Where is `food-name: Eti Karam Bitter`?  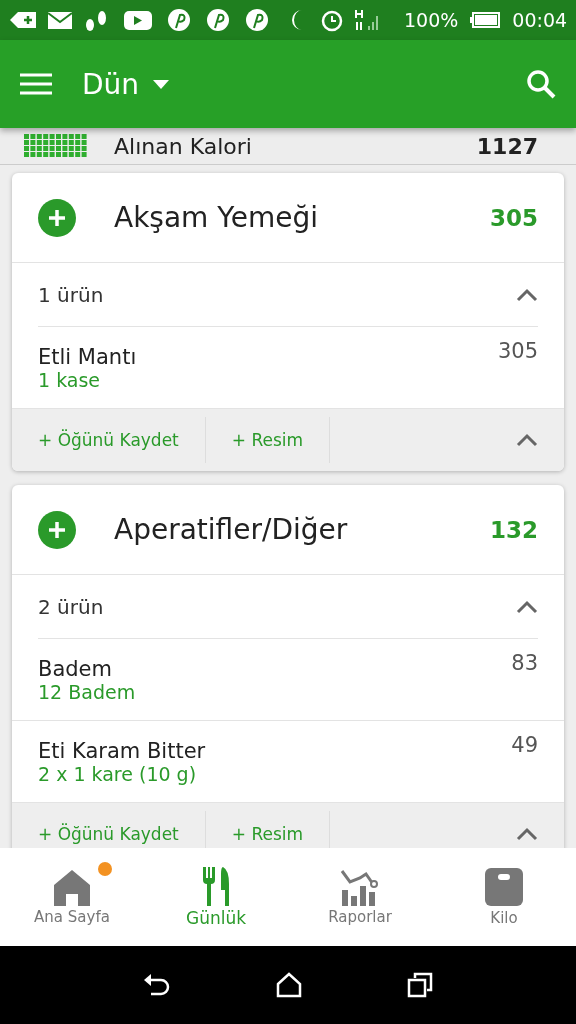 food-name: Eti Karam Bitter is located at coordinates (122, 750).